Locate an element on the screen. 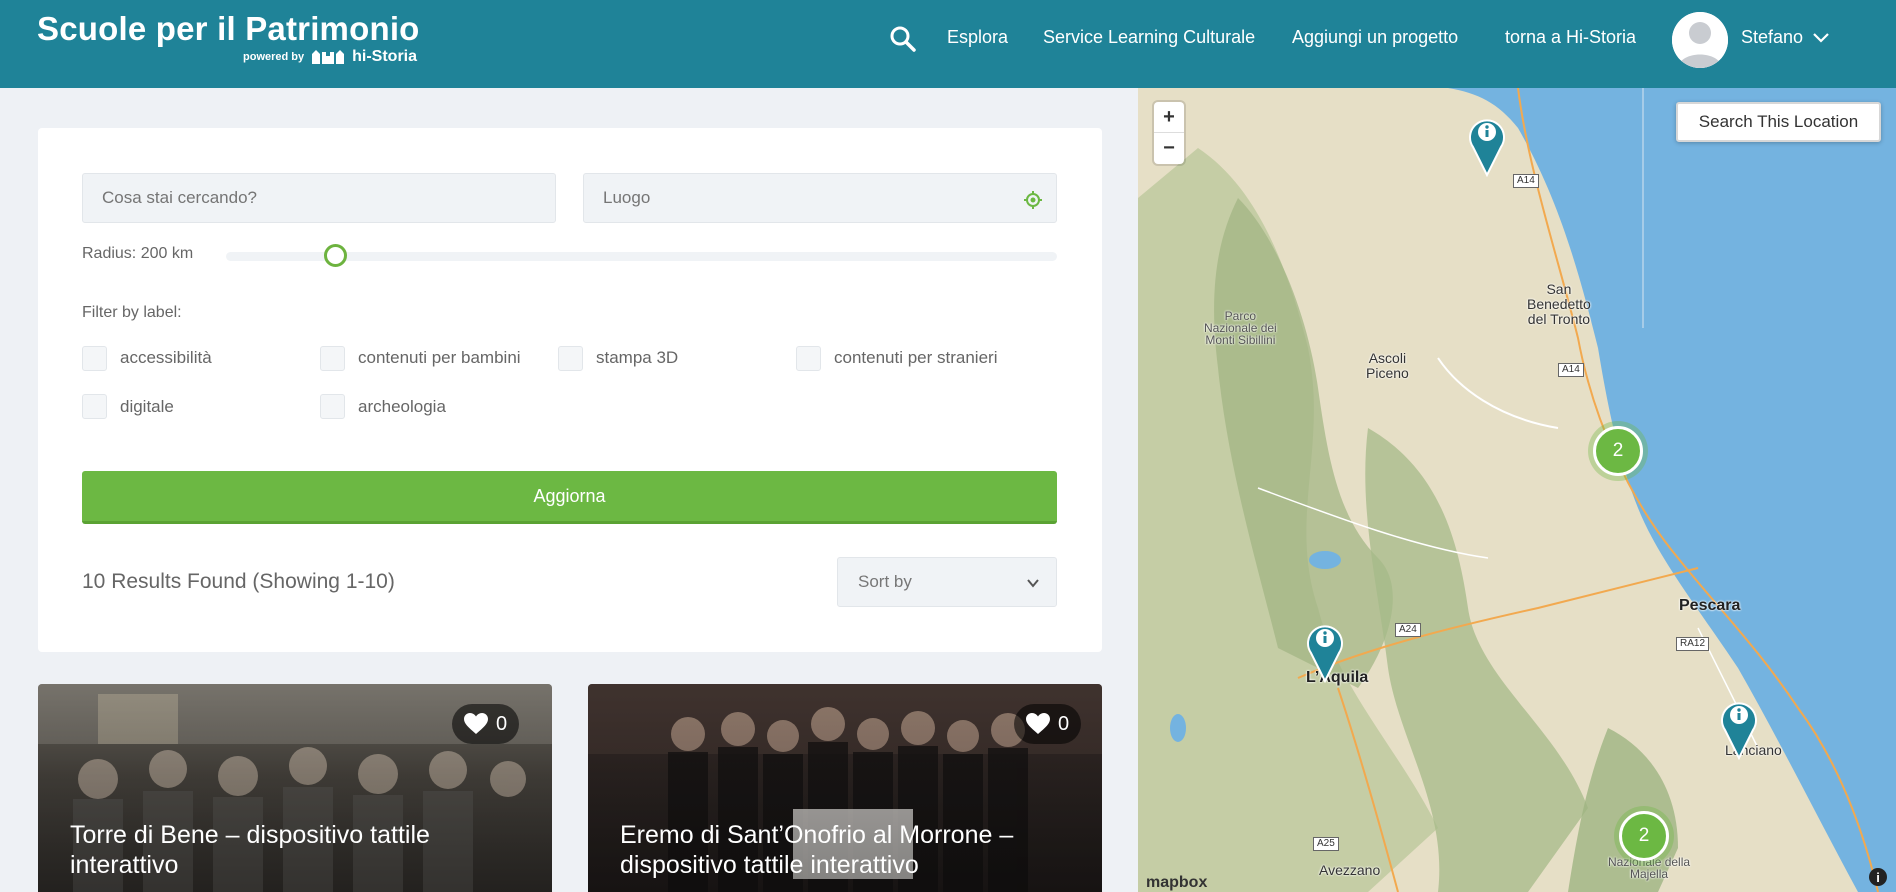  road-shield: A24 is located at coordinates (1408, 630).